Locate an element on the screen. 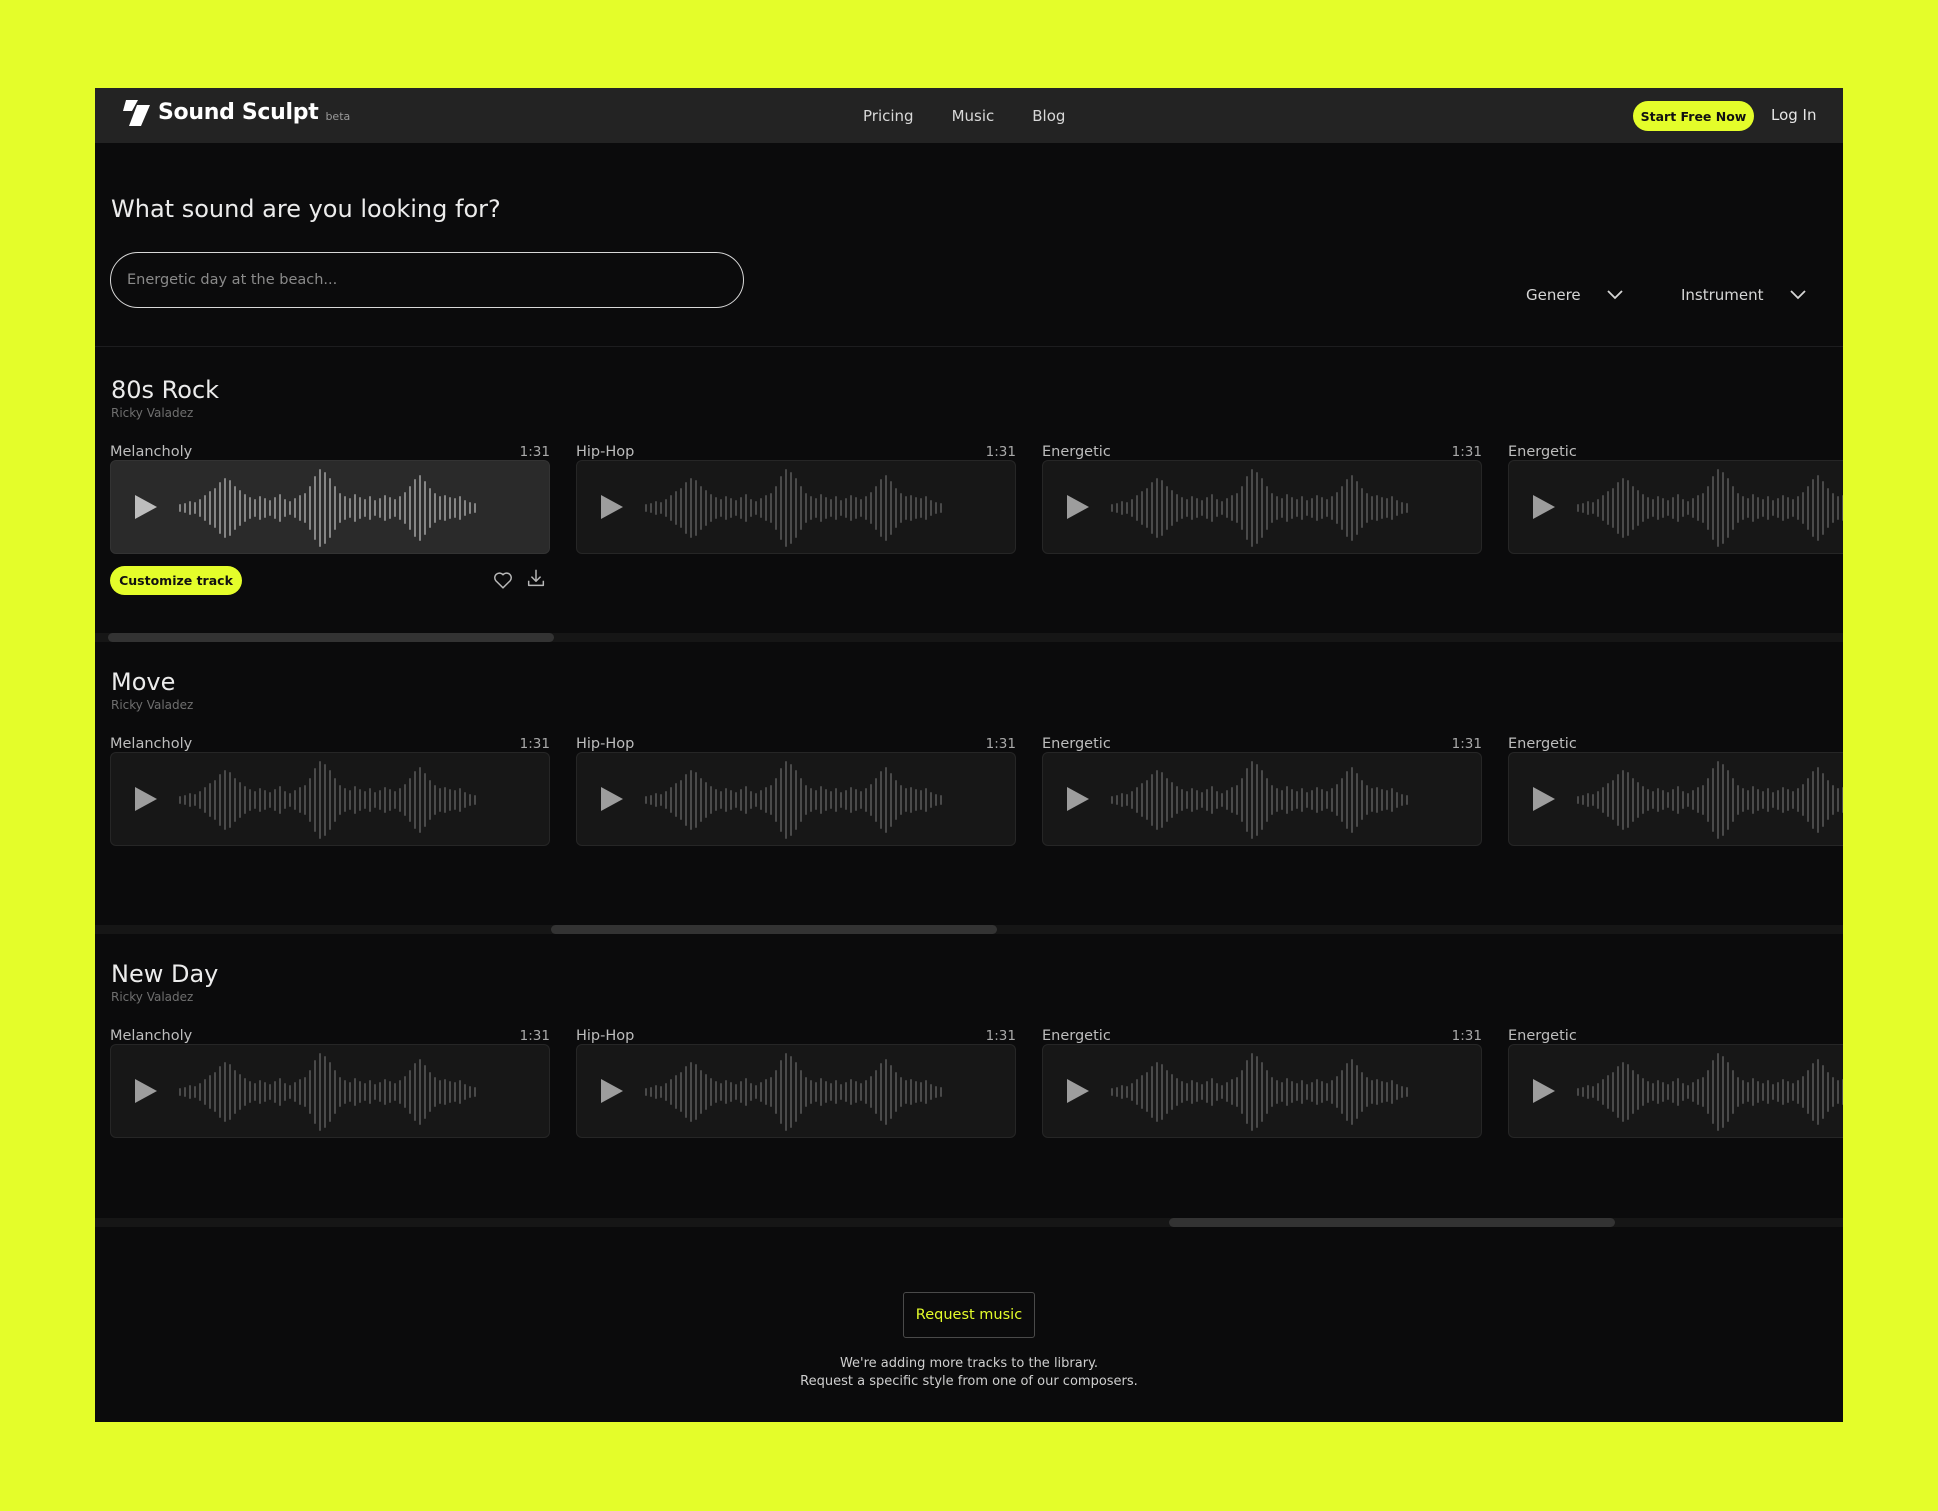  download-icon is located at coordinates (536, 578).